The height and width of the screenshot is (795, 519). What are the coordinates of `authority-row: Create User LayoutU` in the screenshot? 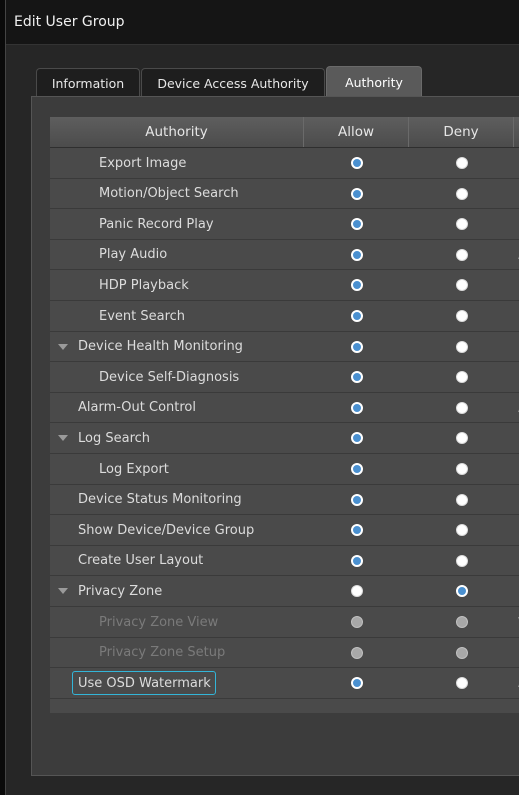 It's located at (284, 561).